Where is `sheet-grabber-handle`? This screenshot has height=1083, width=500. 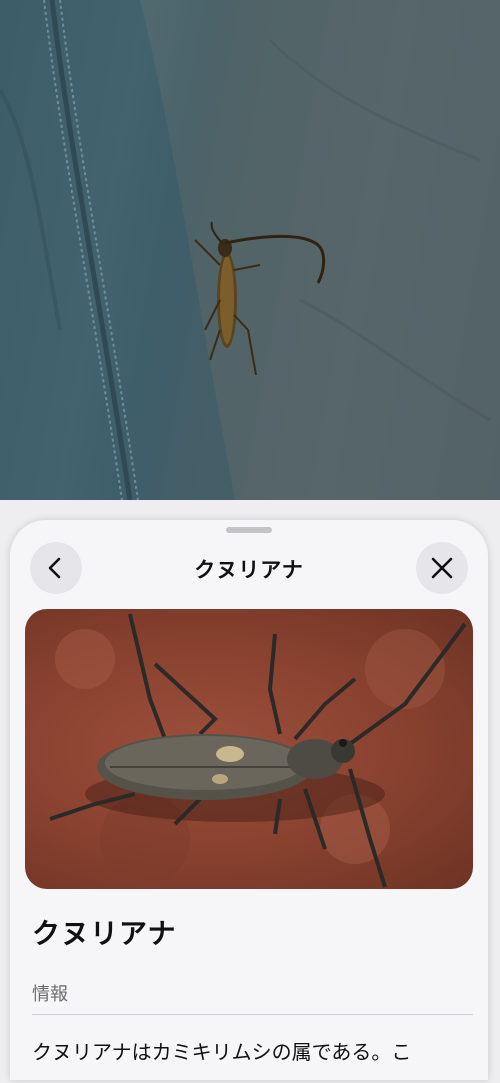 sheet-grabber-handle is located at coordinates (249, 530).